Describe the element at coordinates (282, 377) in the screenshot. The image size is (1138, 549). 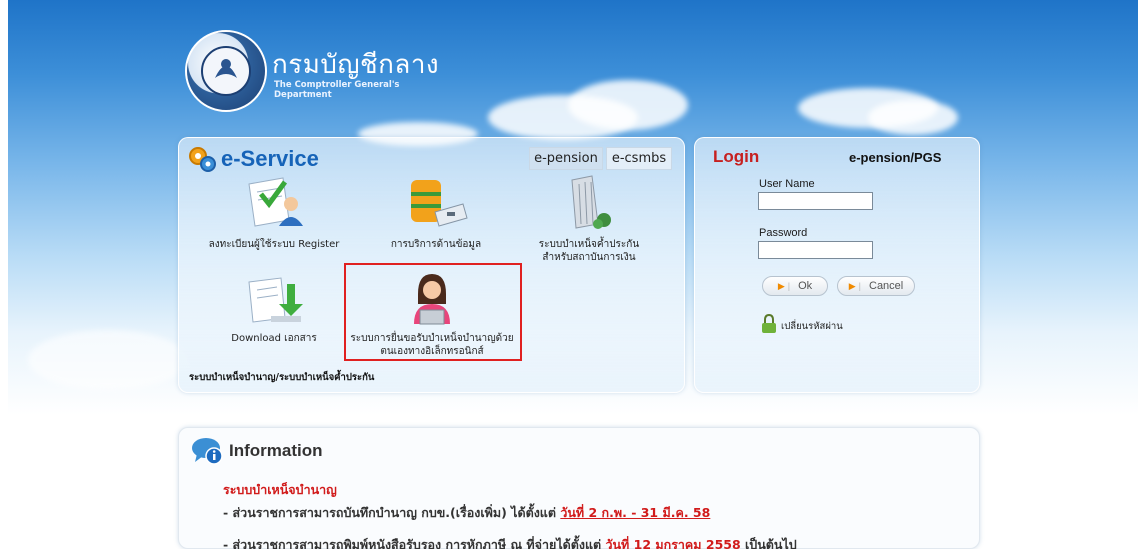
I see `eservice-footer: ระบบบำเหน็จบำนาญ/ระบบบำเหน็จค้ำประกัน` at that location.